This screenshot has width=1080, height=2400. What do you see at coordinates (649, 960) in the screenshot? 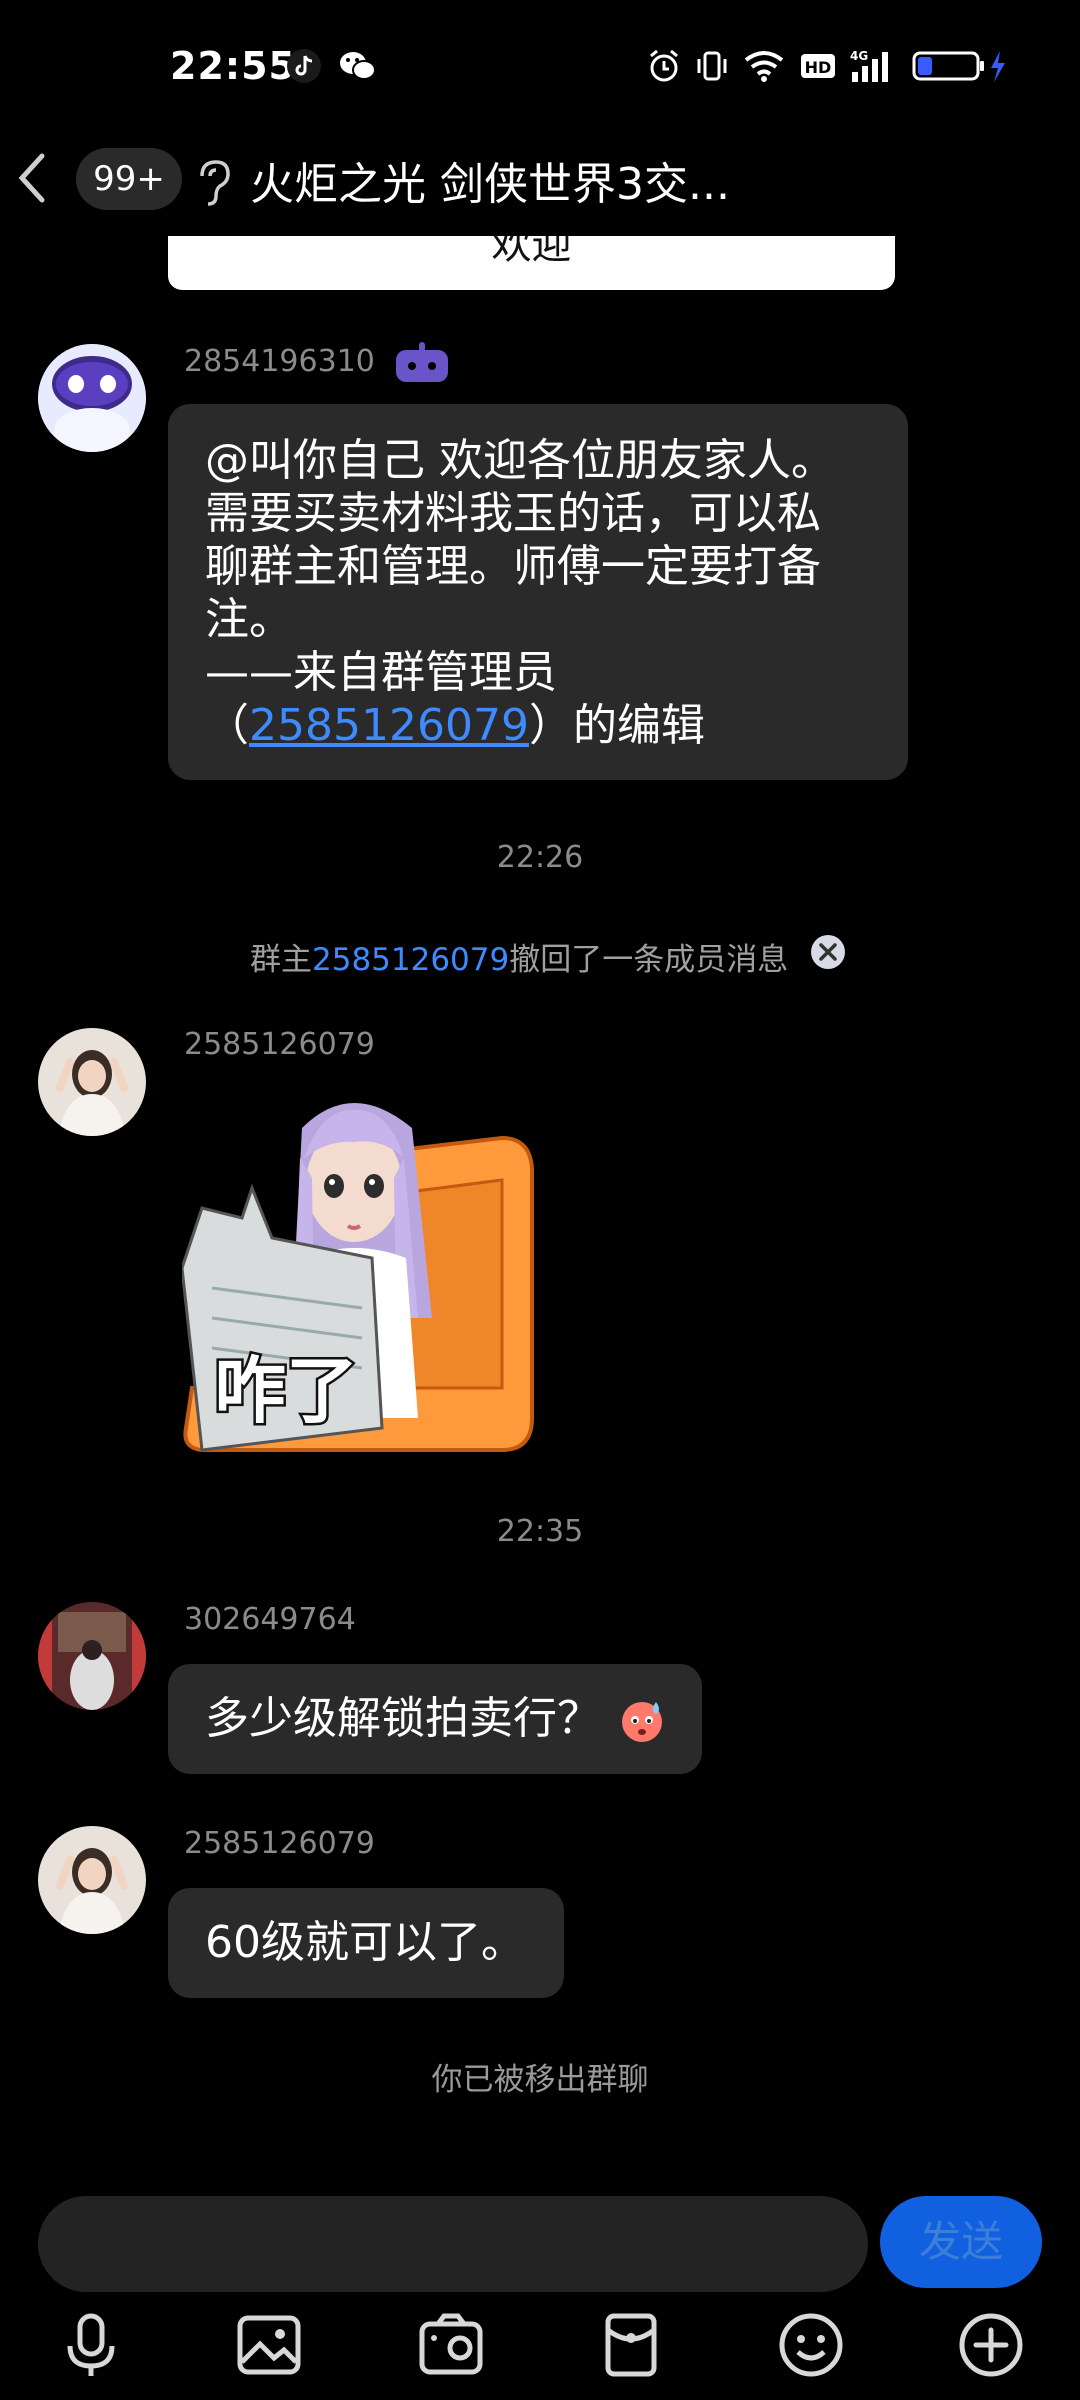
I see `recall-suffix: 撤回了一条成员消息` at bounding box center [649, 960].